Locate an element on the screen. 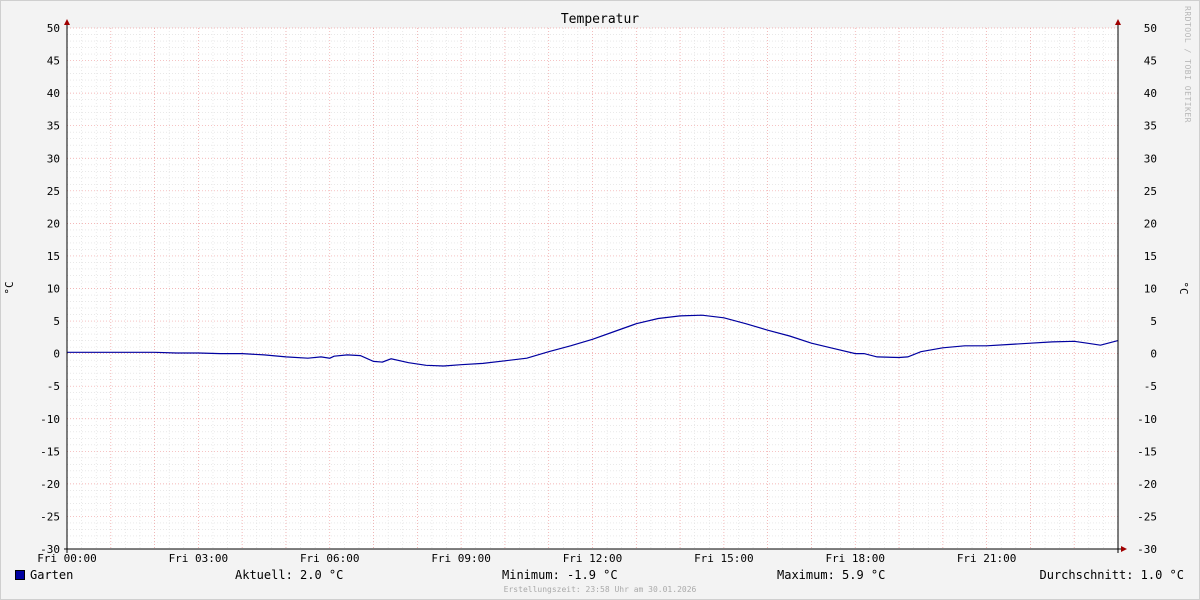 The image size is (1200, 600). y-tick-label-right: 15 is located at coordinates (1150, 256).